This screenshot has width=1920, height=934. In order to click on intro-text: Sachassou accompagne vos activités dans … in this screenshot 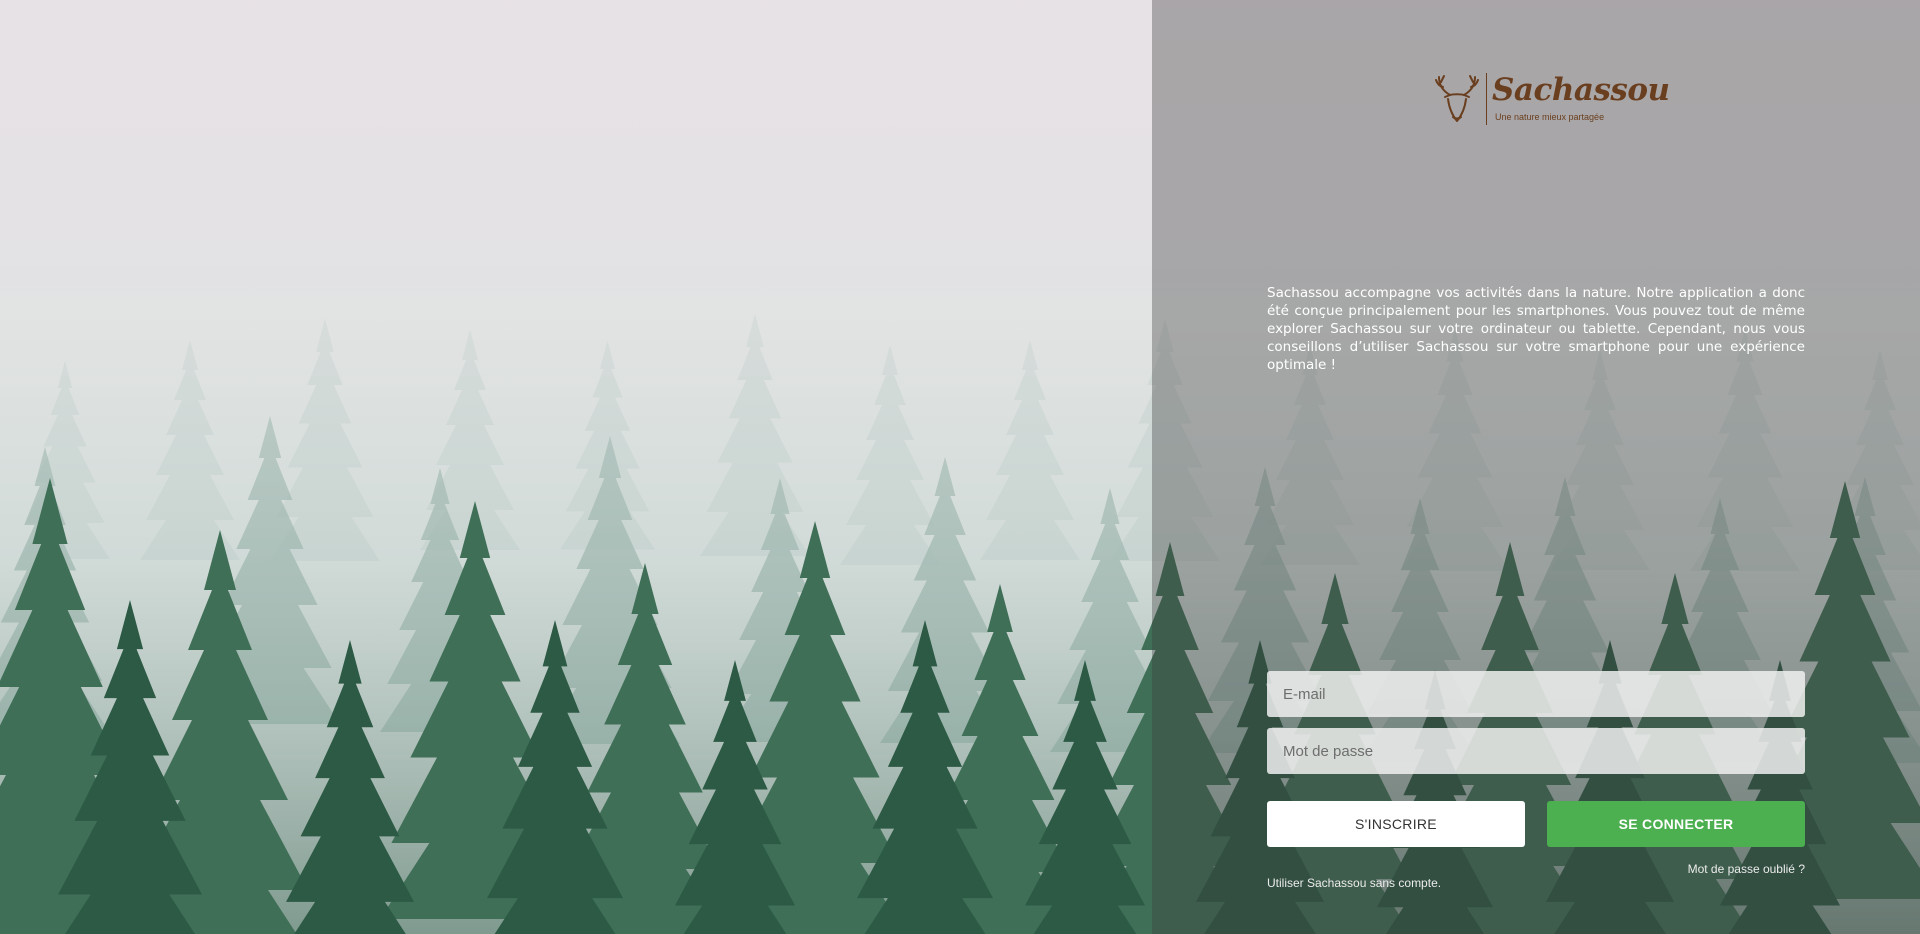, I will do `click(1536, 329)`.